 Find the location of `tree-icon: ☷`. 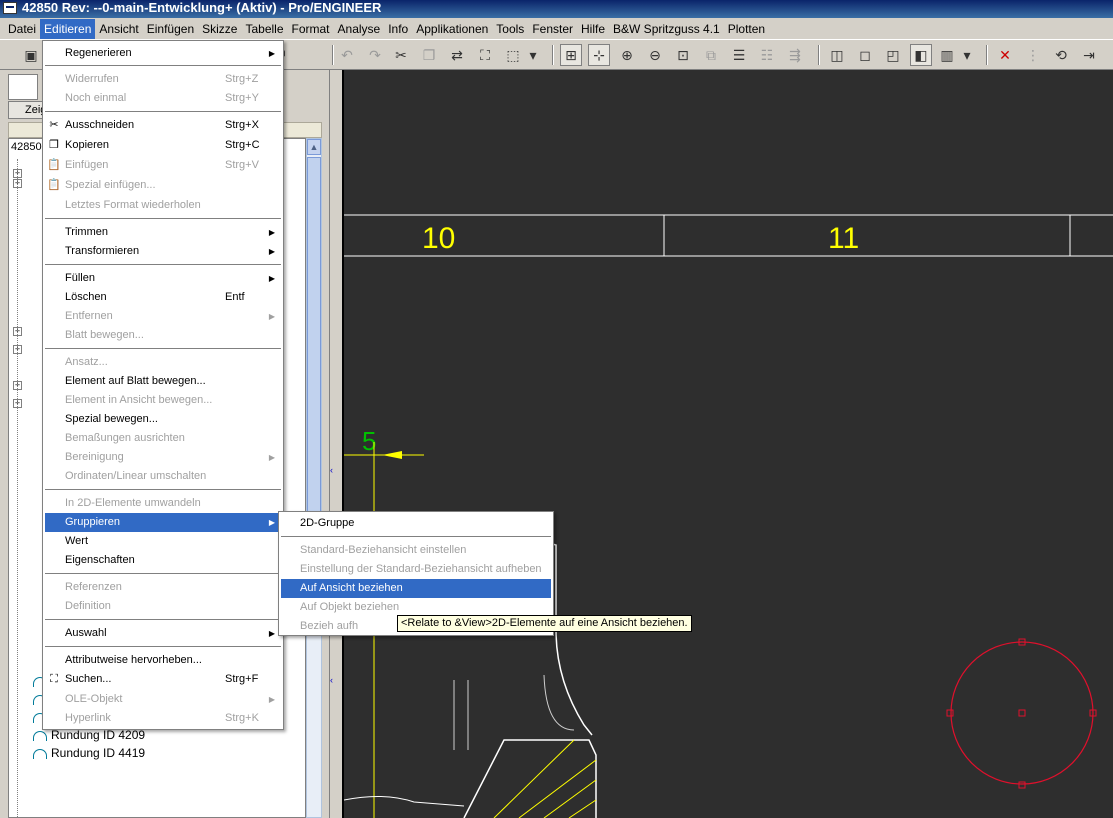

tree-icon: ☷ is located at coordinates (767, 55).